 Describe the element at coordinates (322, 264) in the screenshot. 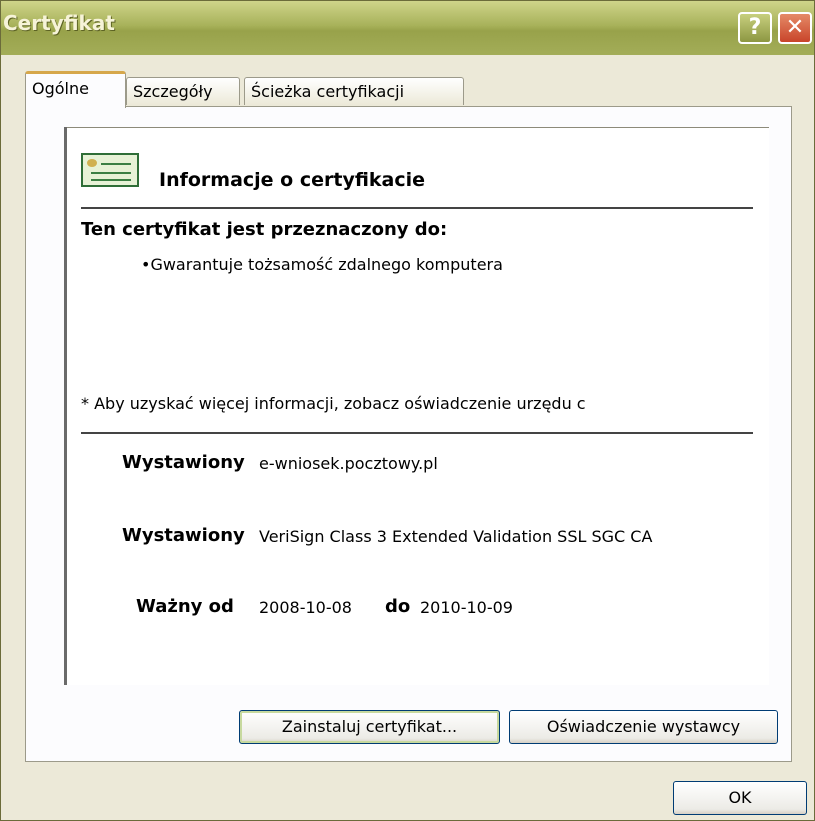

I see `purpose-item: •Gwarantuje tożsamość zdalnego komputera` at that location.